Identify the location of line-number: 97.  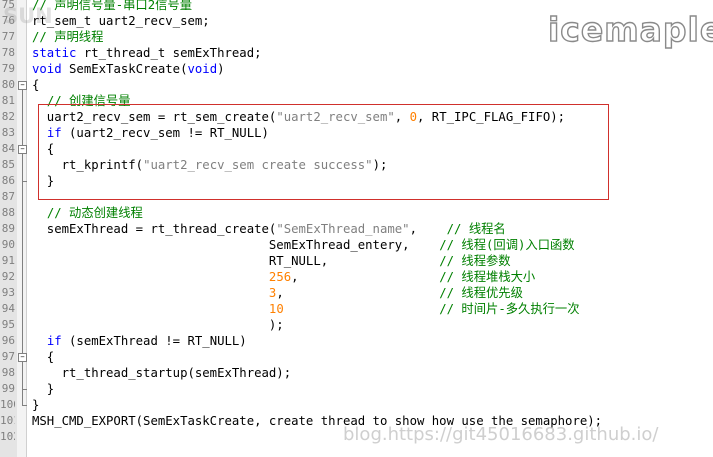
(8, 356).